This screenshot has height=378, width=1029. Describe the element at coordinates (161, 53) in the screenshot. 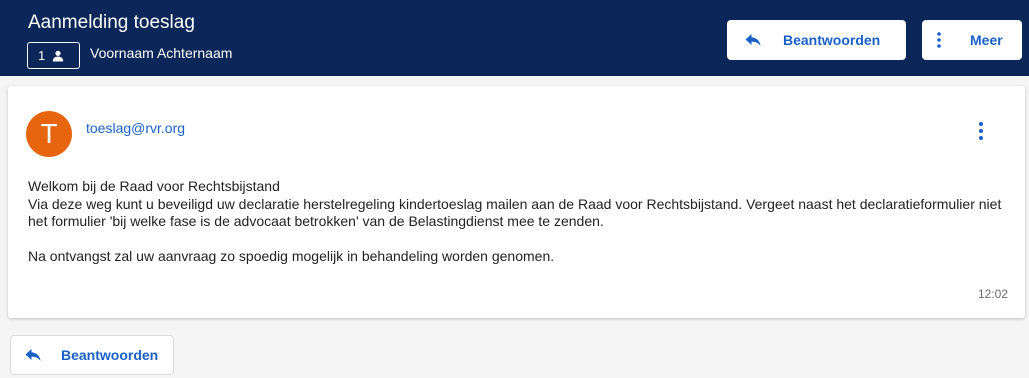

I see `recipient-name: Voornaam Achternaam` at that location.